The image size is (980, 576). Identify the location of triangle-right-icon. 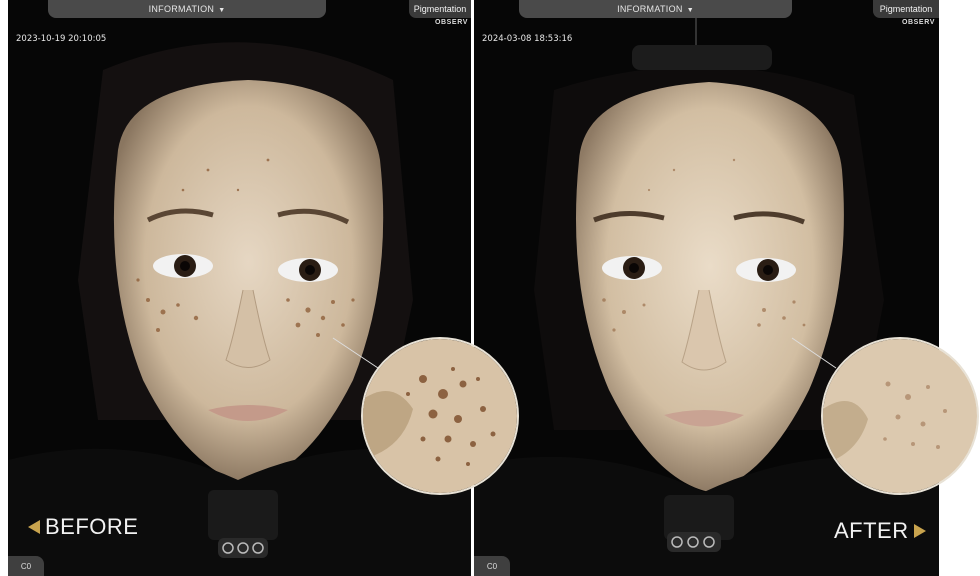
(919, 531).